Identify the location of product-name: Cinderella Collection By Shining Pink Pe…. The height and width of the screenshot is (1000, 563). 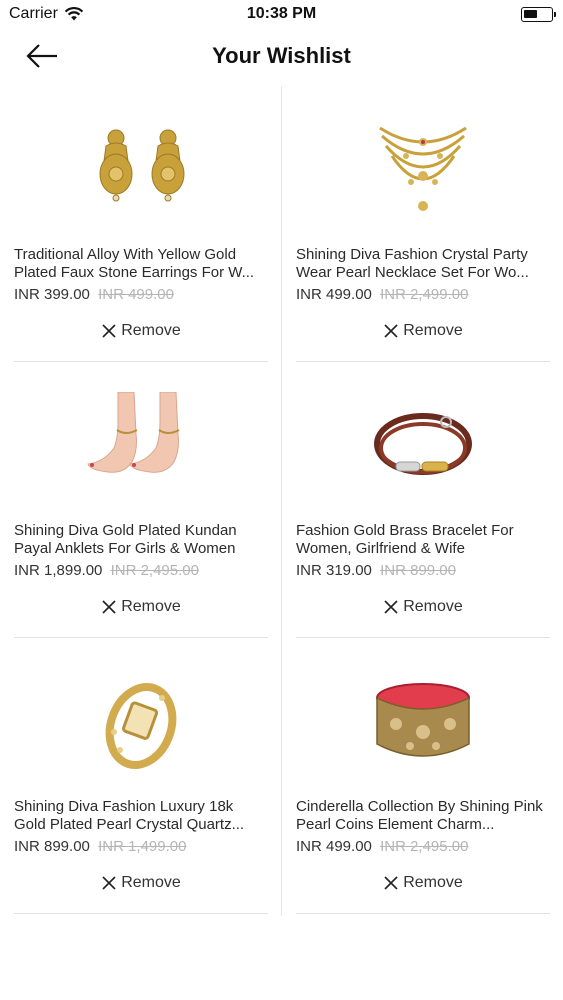
(423, 816).